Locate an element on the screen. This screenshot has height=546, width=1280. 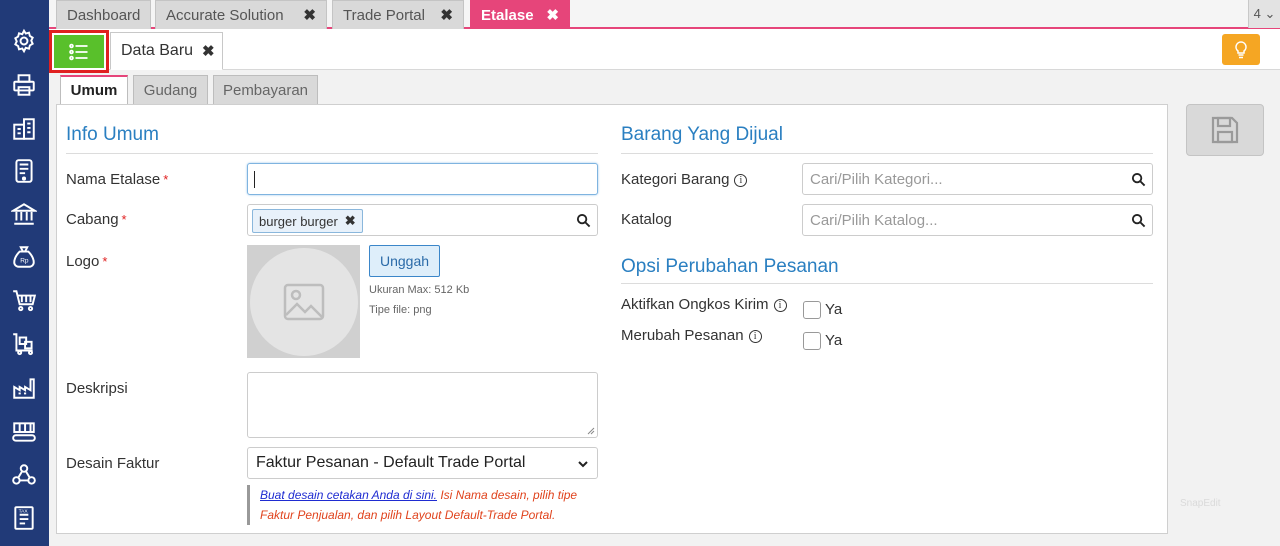
section-title-info-umum: Info Umum is located at coordinates (112, 134).